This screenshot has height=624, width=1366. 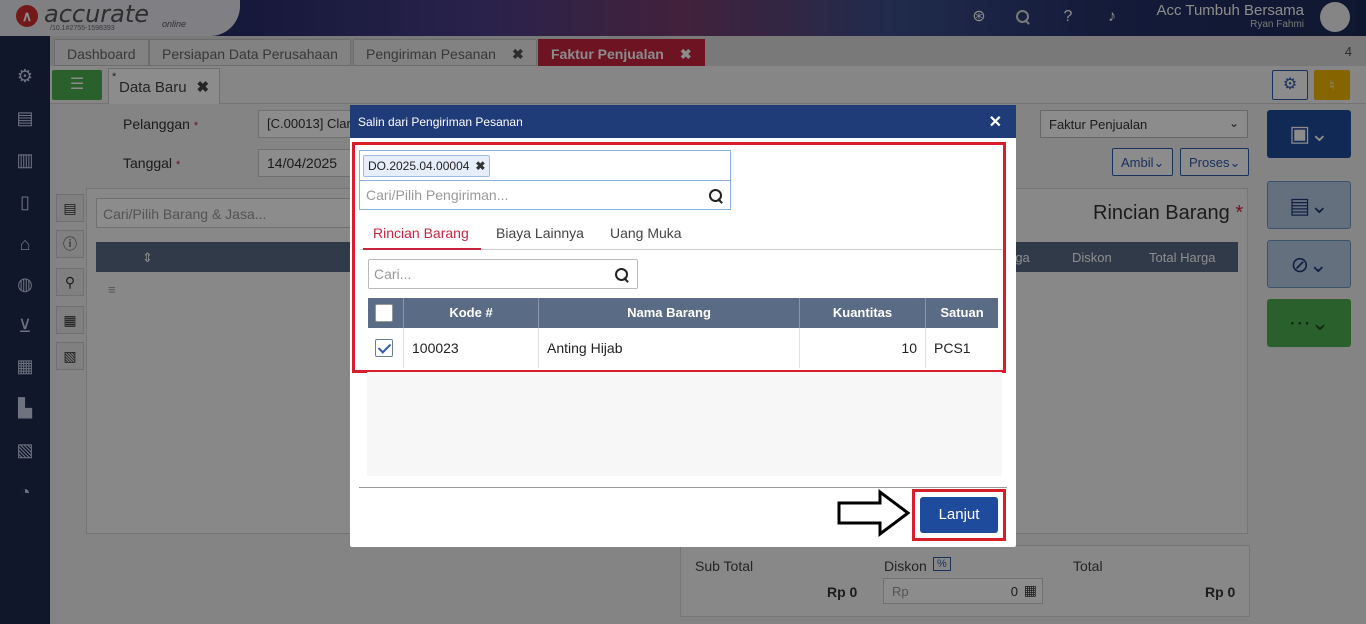 What do you see at coordinates (683, 487) in the screenshot?
I see `footer-divider` at bounding box center [683, 487].